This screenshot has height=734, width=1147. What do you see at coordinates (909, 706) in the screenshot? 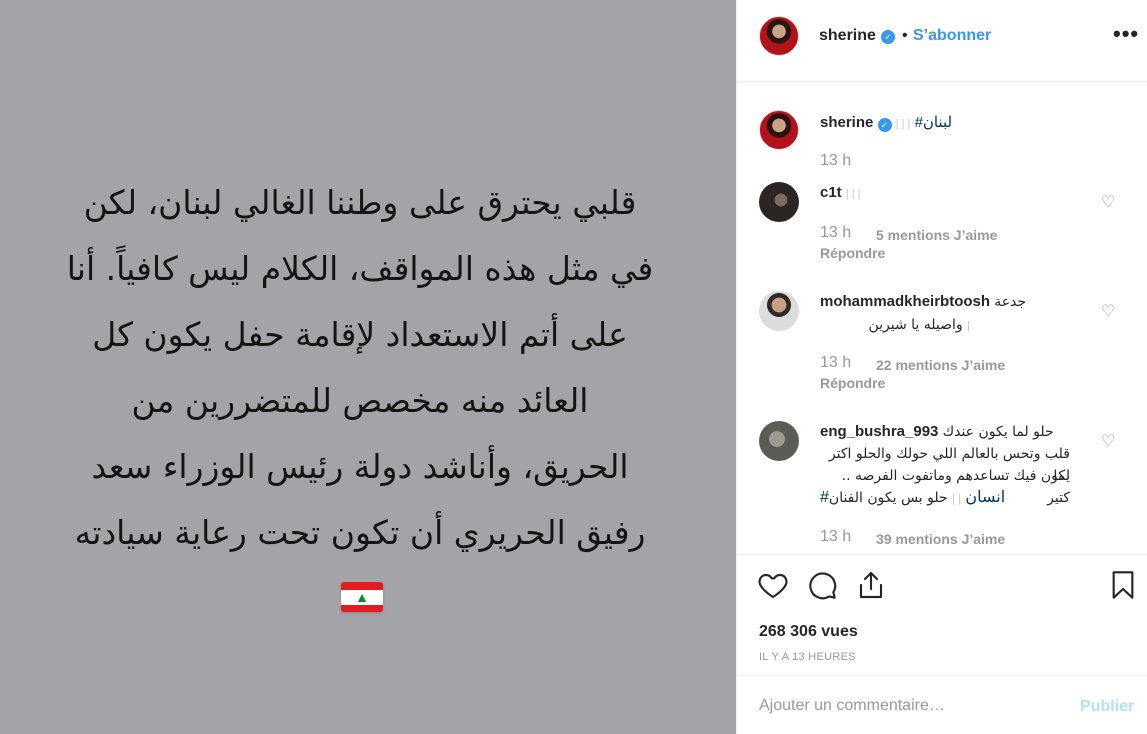
I see `comment-input` at bounding box center [909, 706].